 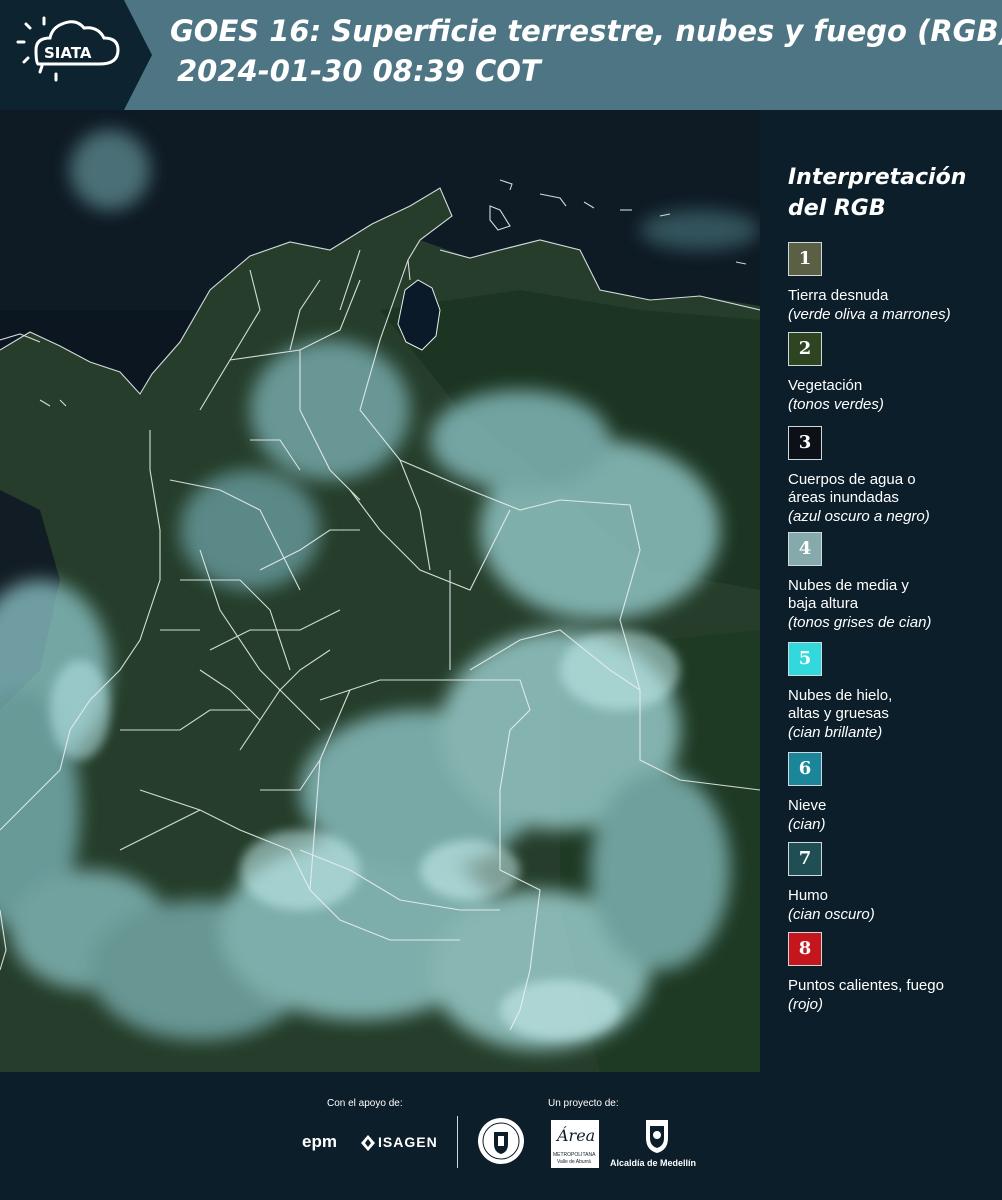 What do you see at coordinates (365, 1103) in the screenshot?
I see `support-label: Con el apoyo de:` at bounding box center [365, 1103].